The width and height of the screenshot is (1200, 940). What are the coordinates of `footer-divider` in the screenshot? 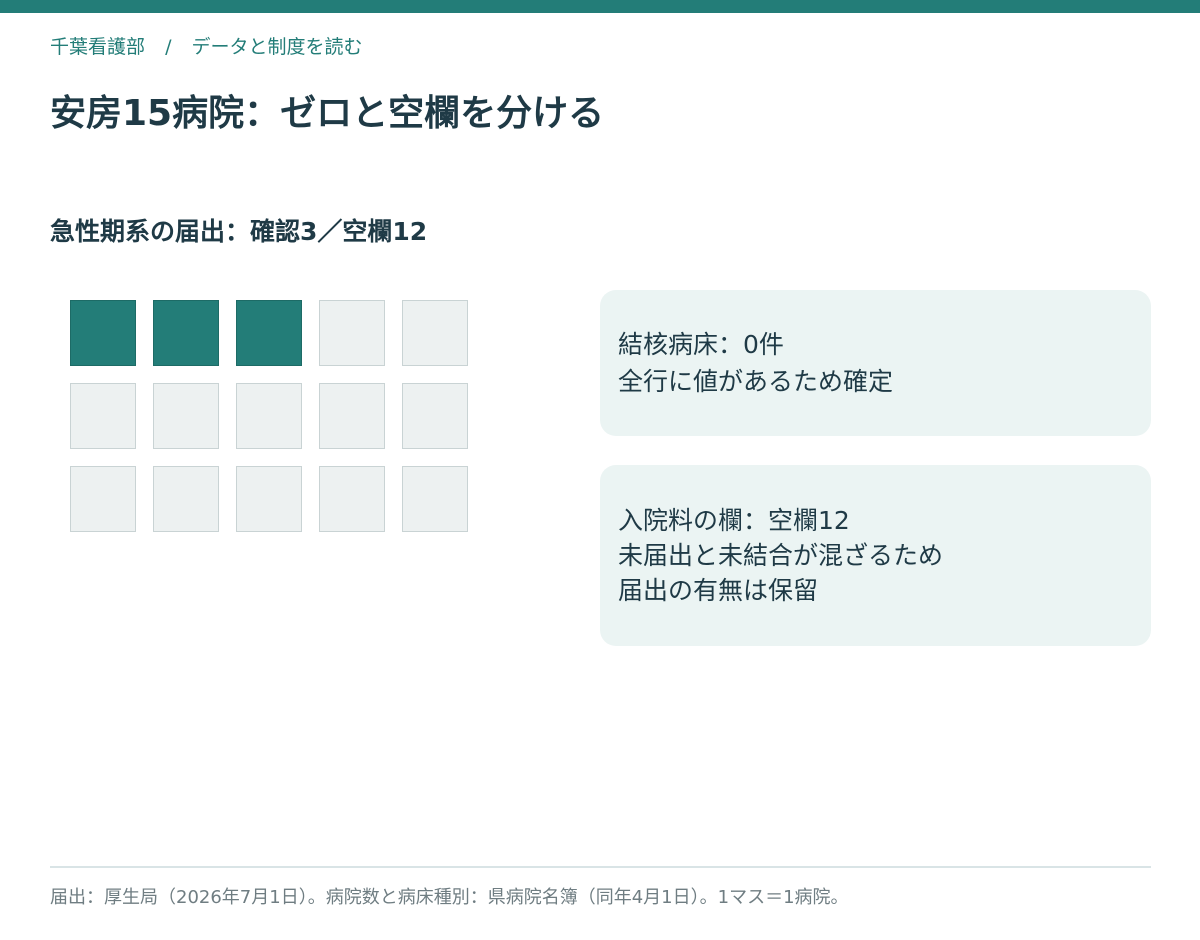 It's located at (600, 867).